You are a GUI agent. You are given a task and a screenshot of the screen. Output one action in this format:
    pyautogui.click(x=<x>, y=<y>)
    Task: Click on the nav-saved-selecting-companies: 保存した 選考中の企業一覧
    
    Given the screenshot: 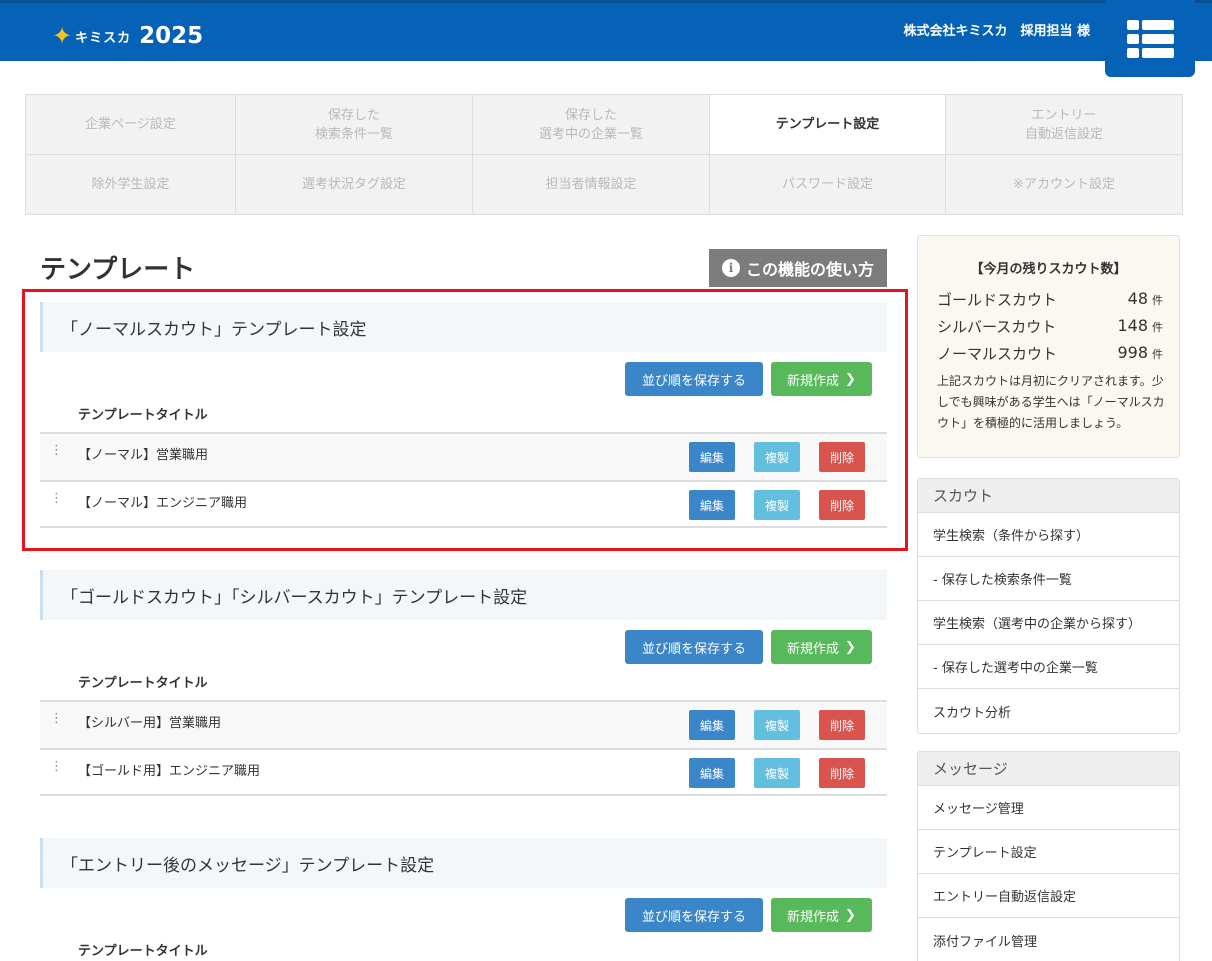 What is the action you would take?
    pyautogui.click(x=591, y=125)
    